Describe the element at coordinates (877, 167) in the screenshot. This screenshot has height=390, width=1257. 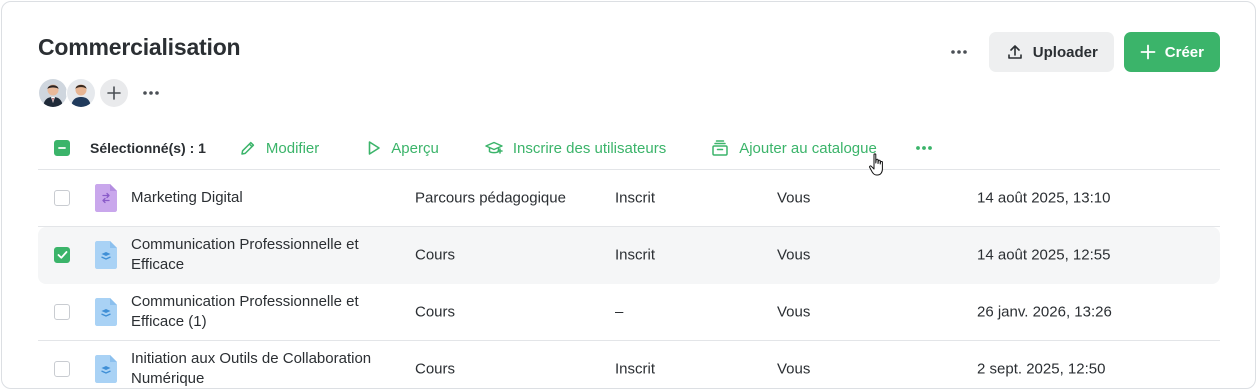
I see `hand-pointer-cursor` at that location.